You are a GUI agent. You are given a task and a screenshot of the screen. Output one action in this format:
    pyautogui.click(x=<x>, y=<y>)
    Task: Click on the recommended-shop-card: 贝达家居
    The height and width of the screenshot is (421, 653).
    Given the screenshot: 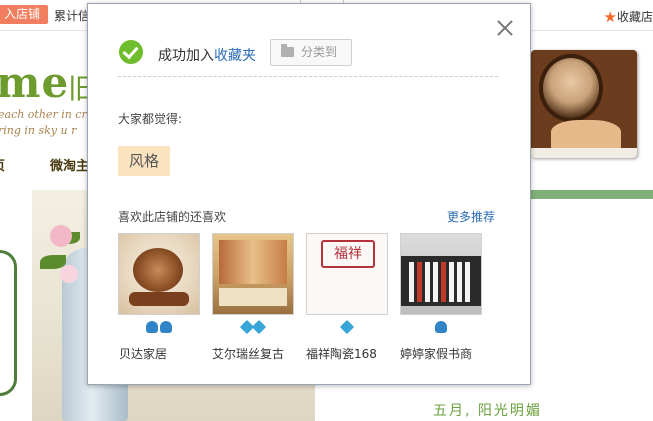 What is the action you would take?
    pyautogui.click(x=159, y=297)
    